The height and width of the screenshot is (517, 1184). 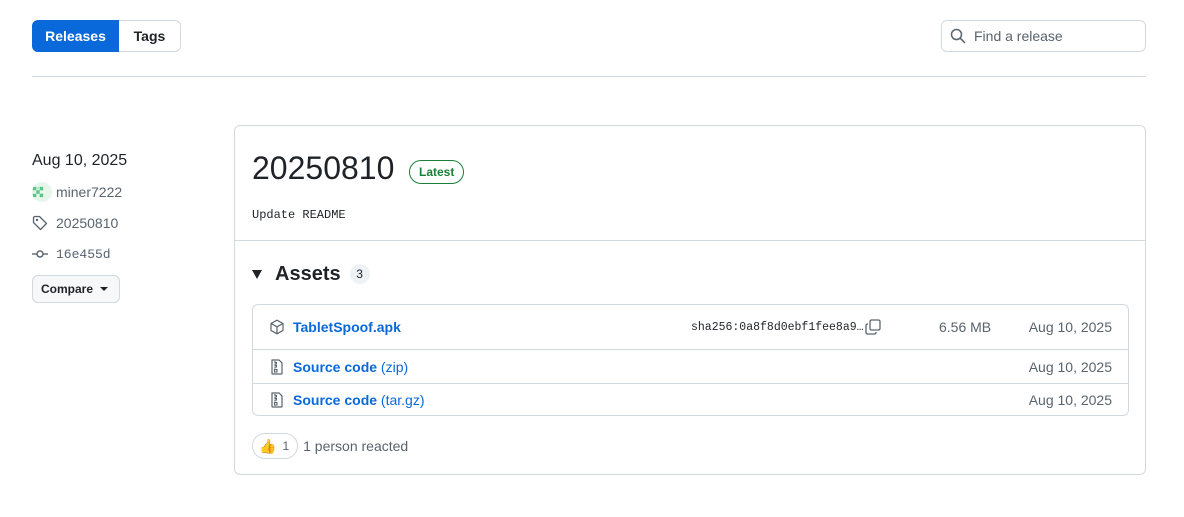 What do you see at coordinates (873, 327) in the screenshot?
I see `copy-icon` at bounding box center [873, 327].